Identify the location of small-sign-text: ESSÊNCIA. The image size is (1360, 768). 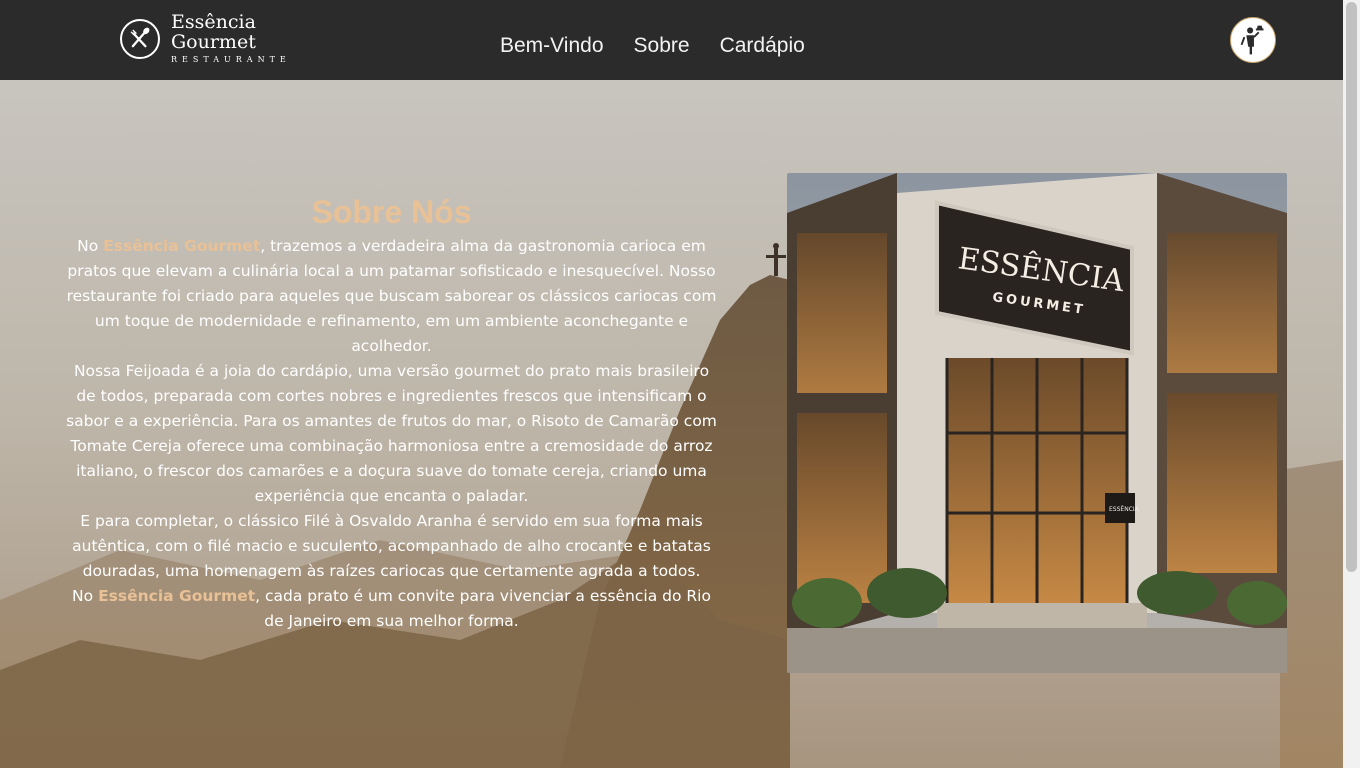
(1124, 509).